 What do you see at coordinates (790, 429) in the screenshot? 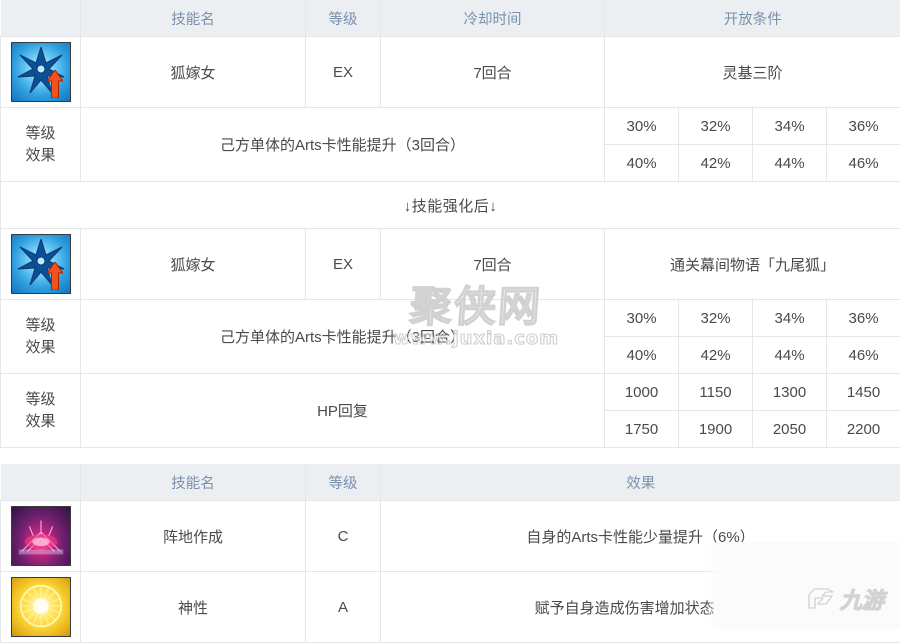
I see `level-value: 2050` at bounding box center [790, 429].